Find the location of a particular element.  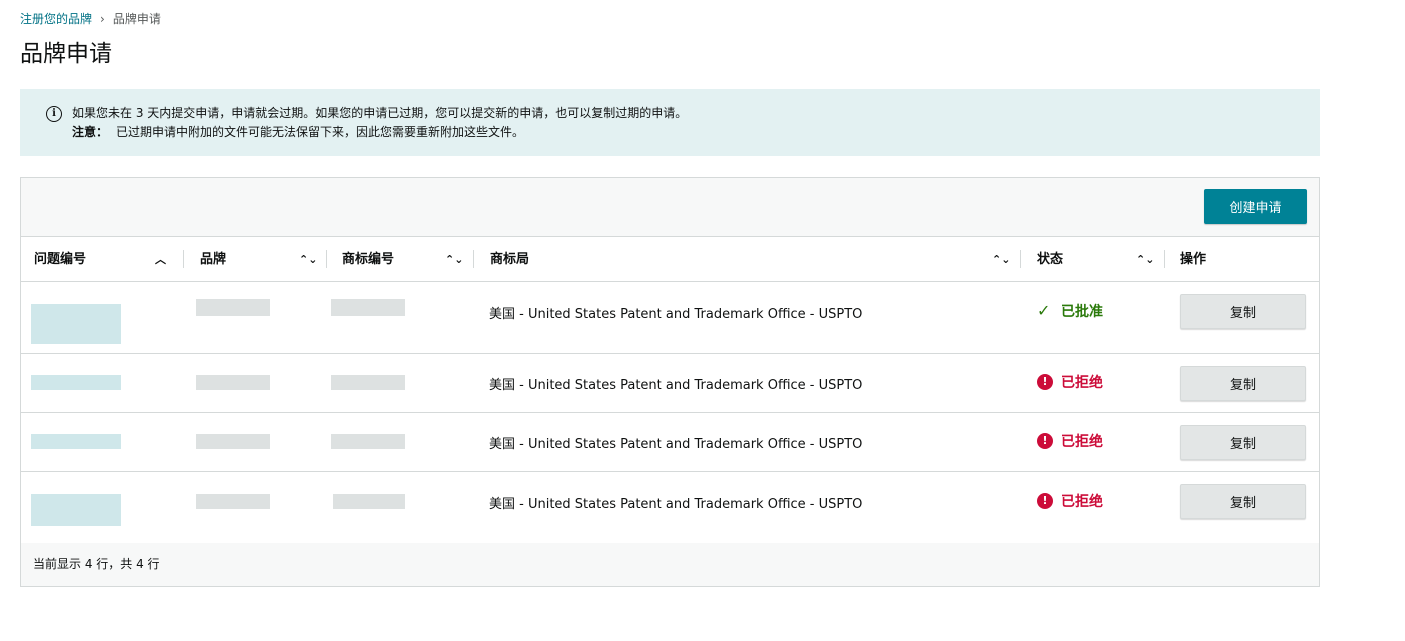

status-label: 已批准 is located at coordinates (1082, 312).